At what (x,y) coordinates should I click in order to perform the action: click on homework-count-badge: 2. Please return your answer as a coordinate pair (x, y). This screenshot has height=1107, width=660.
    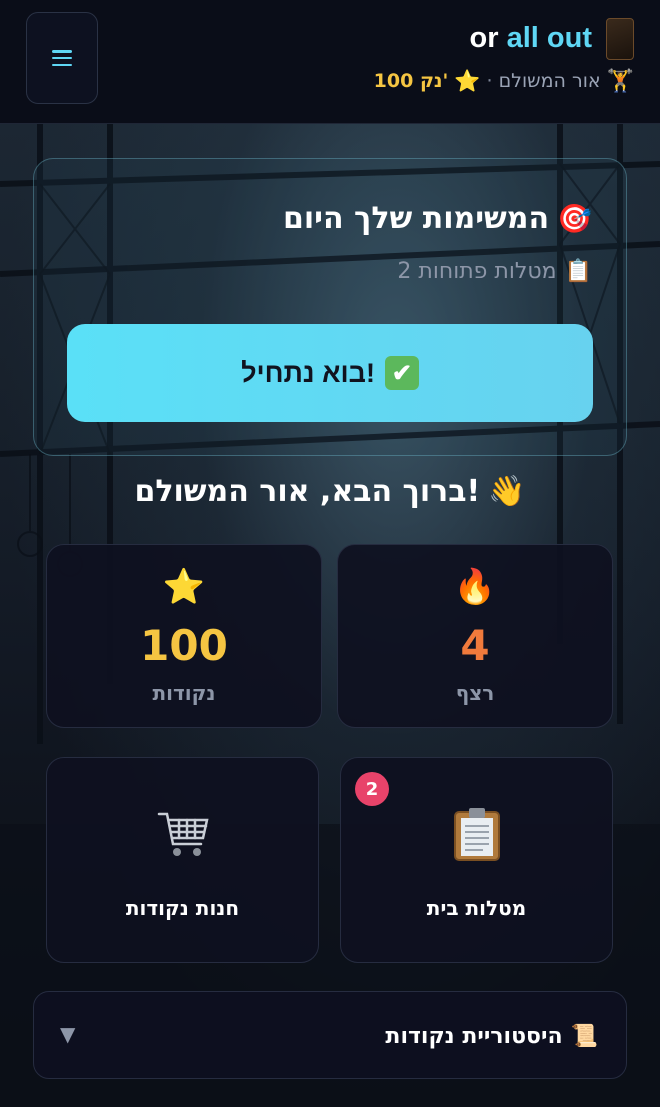
    Looking at the image, I should click on (372, 789).